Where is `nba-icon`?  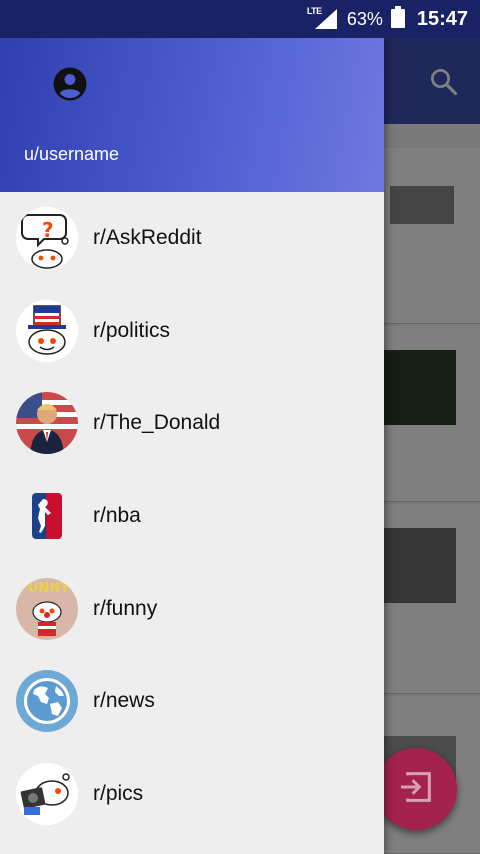 nba-icon is located at coordinates (47, 516).